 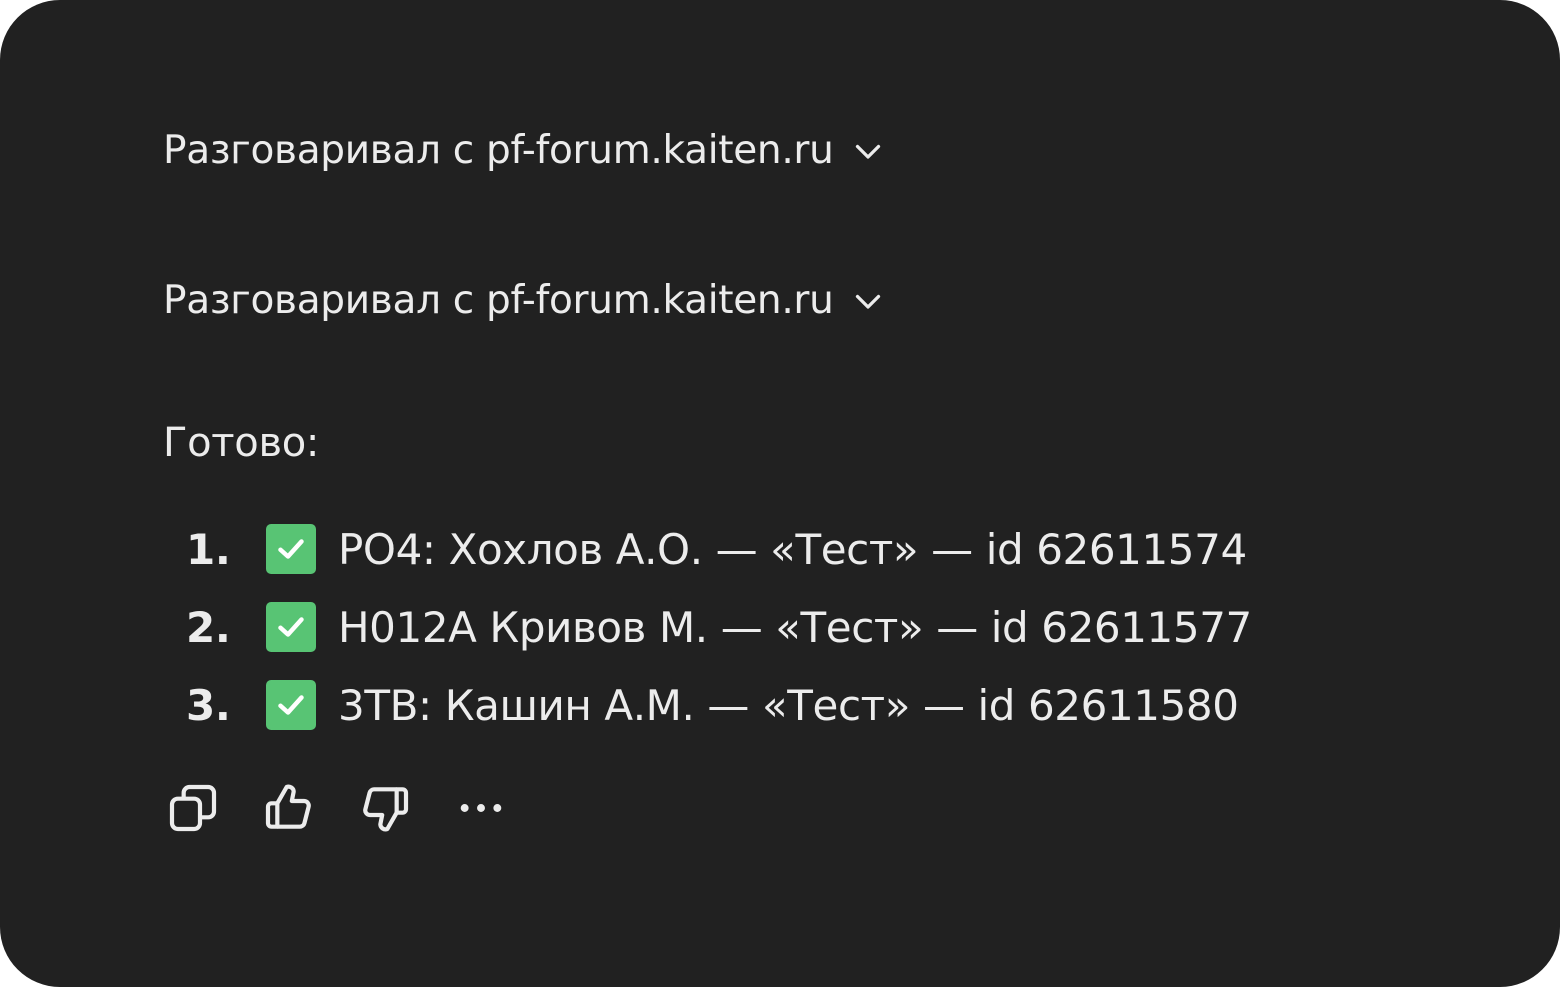 I want to click on thumbs-up-icon, so click(x=288, y=806).